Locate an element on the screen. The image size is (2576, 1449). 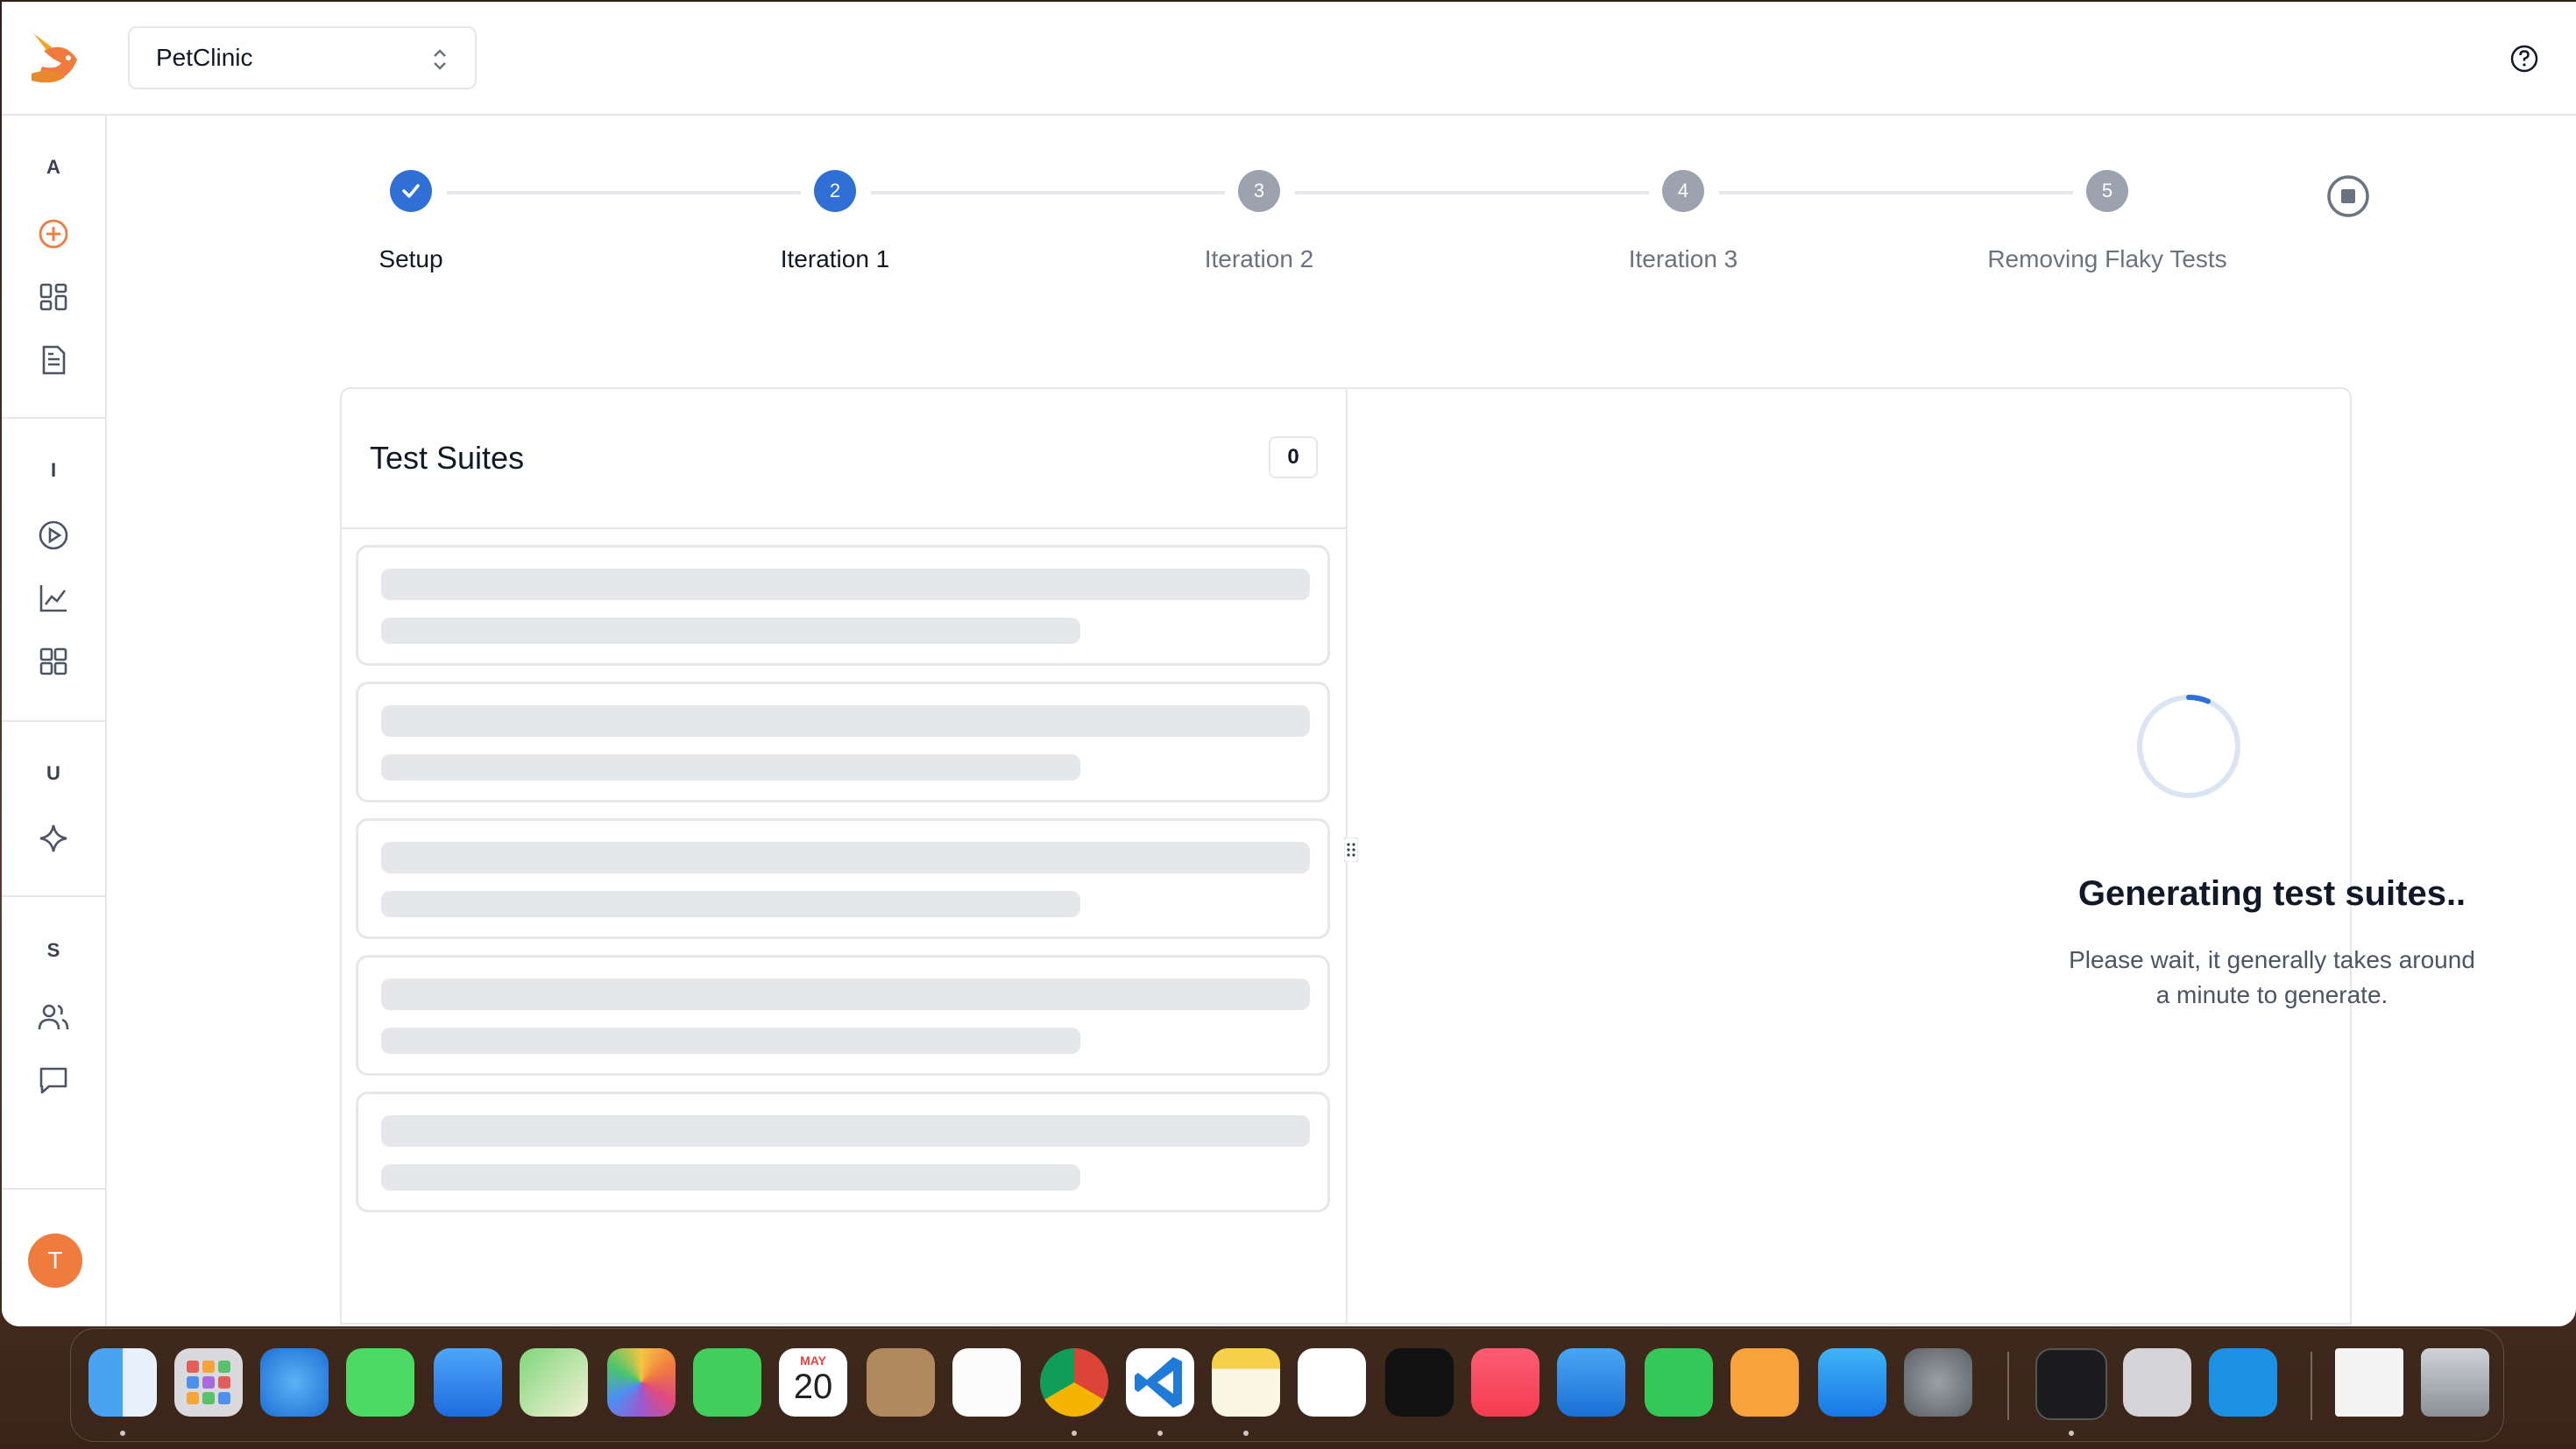
help-icon is located at coordinates (2524, 59).